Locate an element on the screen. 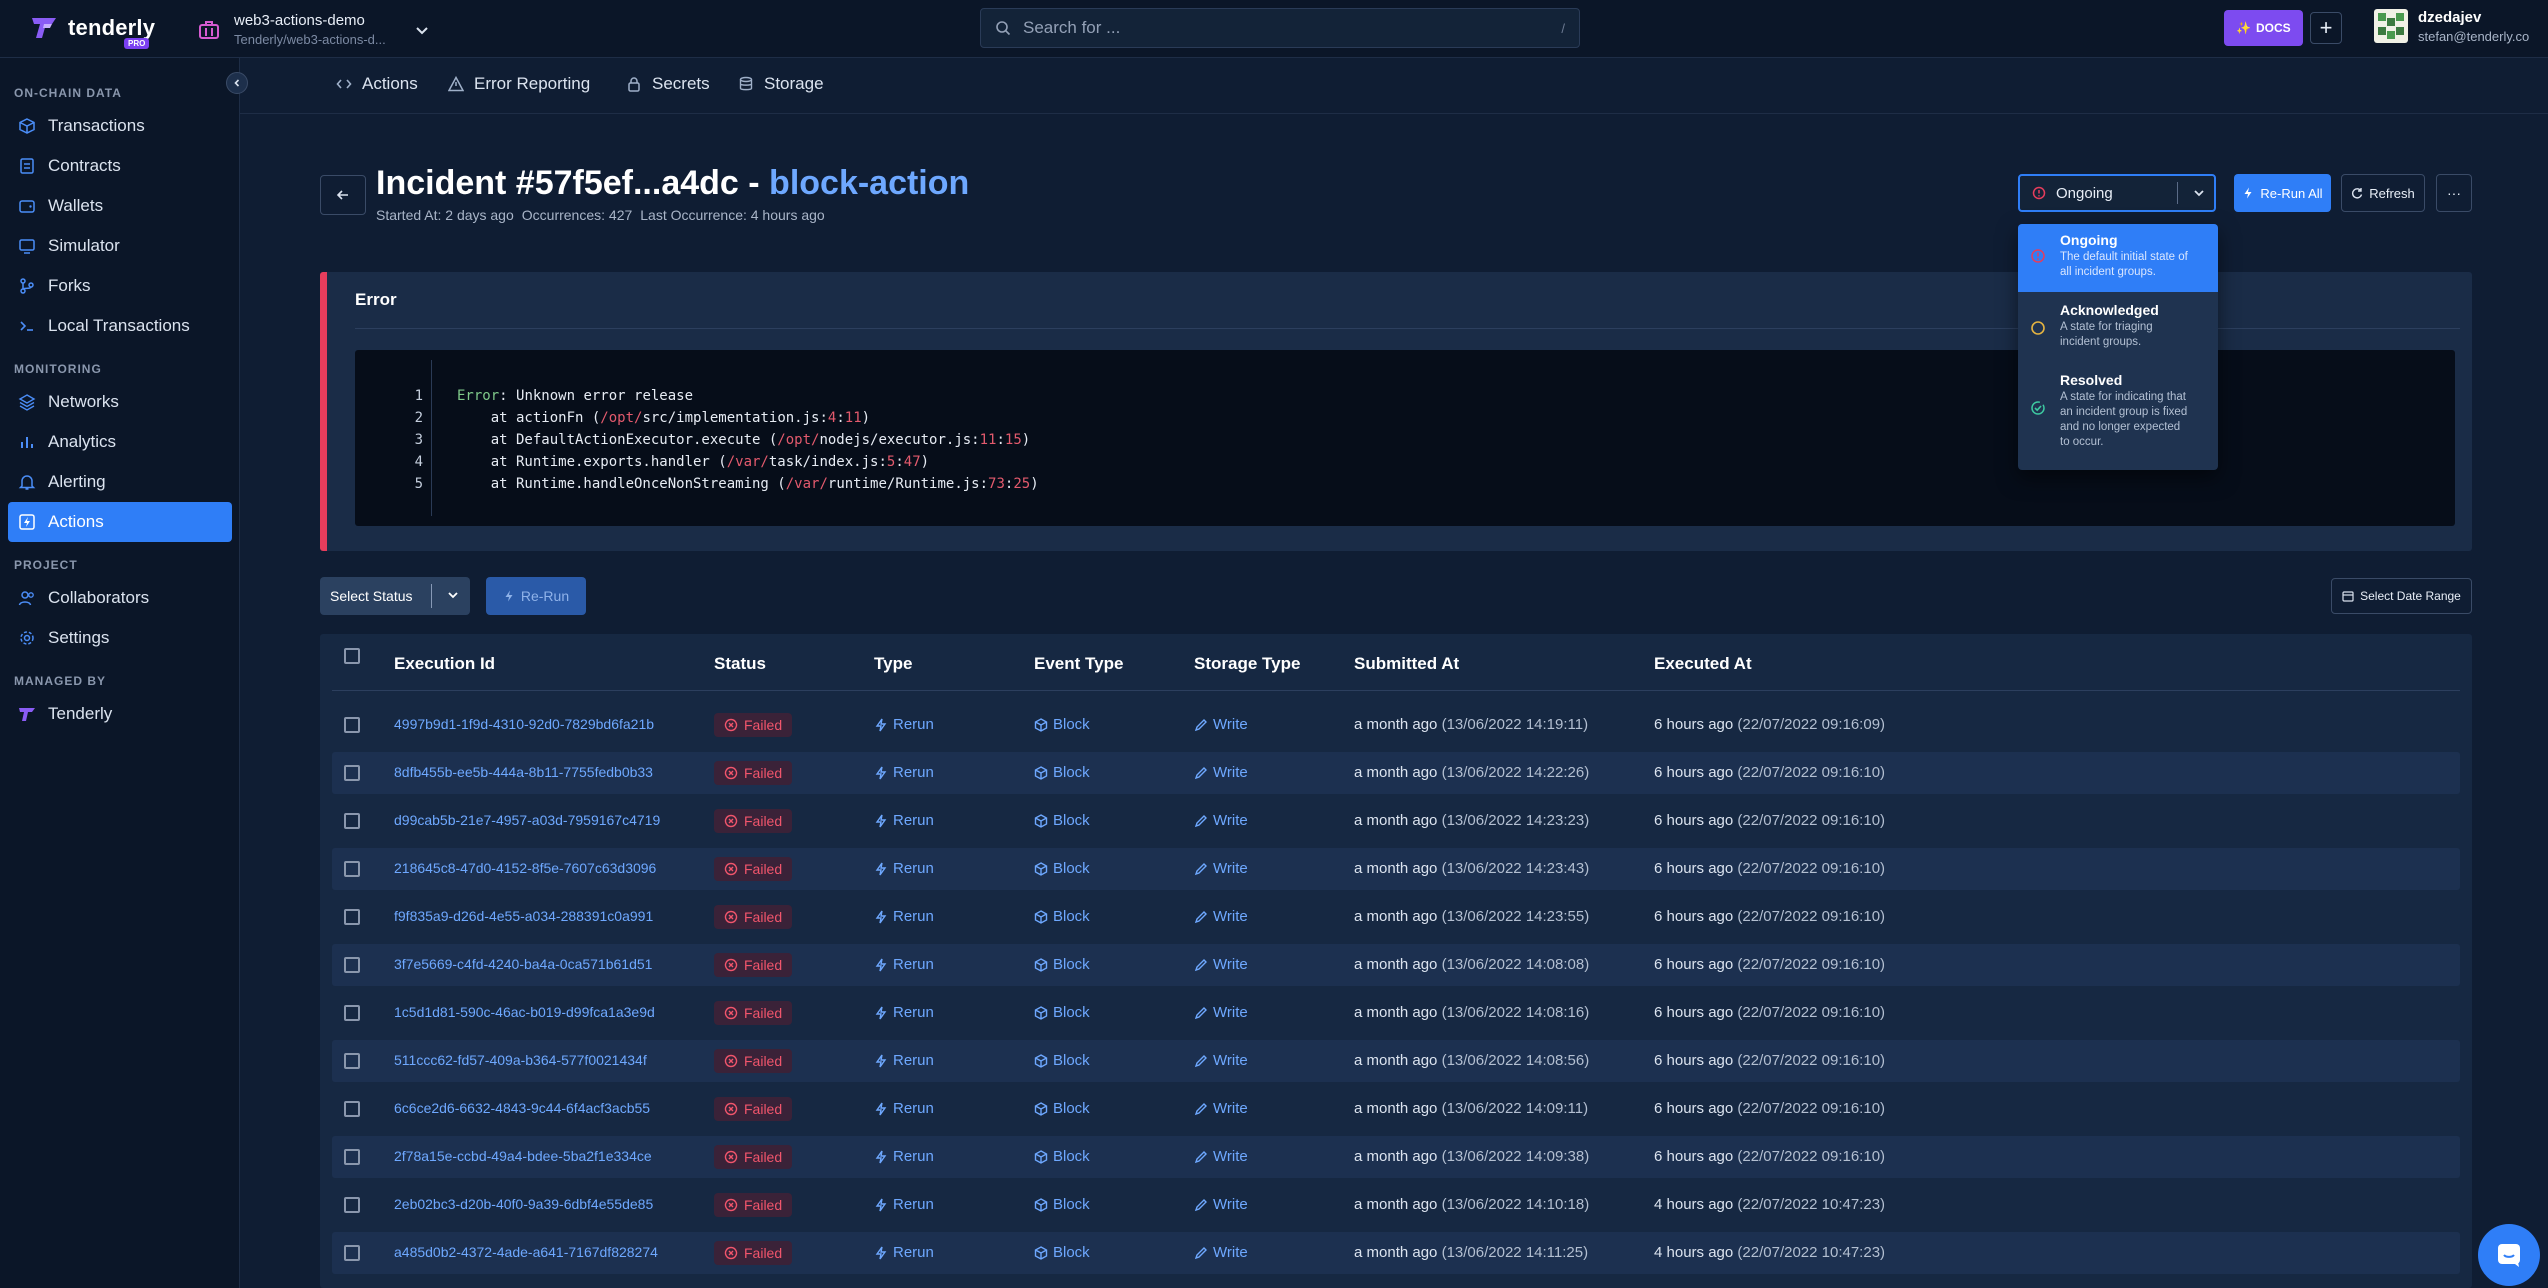 This screenshot has height=1288, width=2548. sidebar-item-label: Forks is located at coordinates (69, 285).